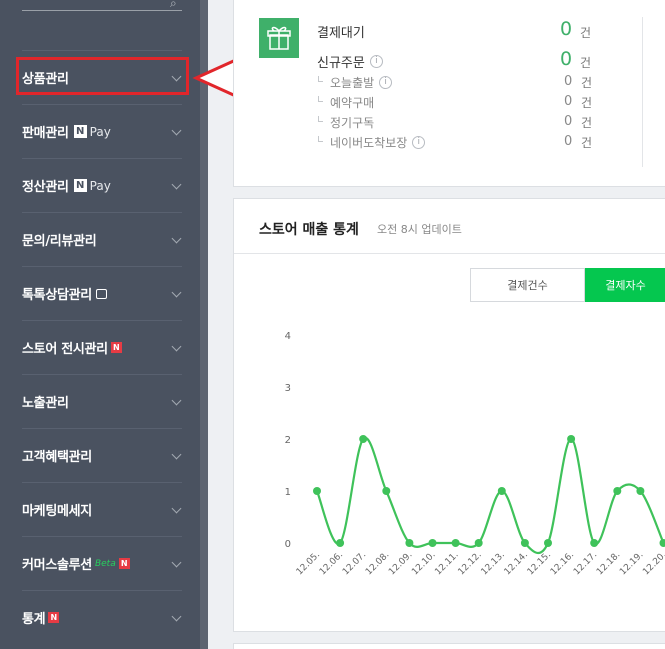 This screenshot has height=649, width=665. Describe the element at coordinates (566, 59) in the screenshot. I see `order-new-count: 0` at that location.